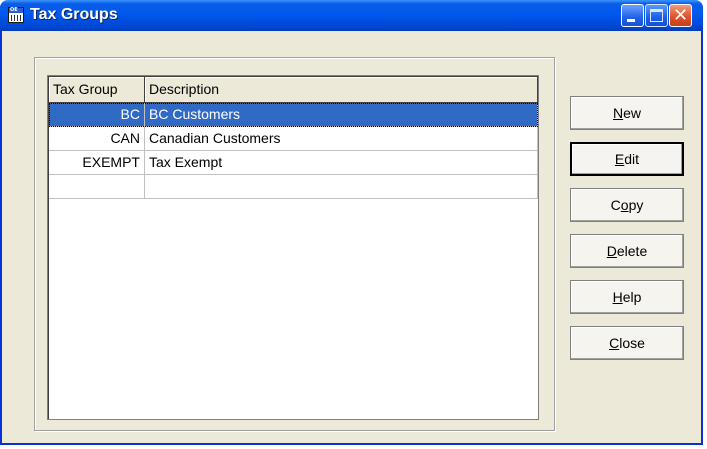 Image resolution: width=707 pixels, height=449 pixels. I want to click on edit-label-rest: dit, so click(632, 159).